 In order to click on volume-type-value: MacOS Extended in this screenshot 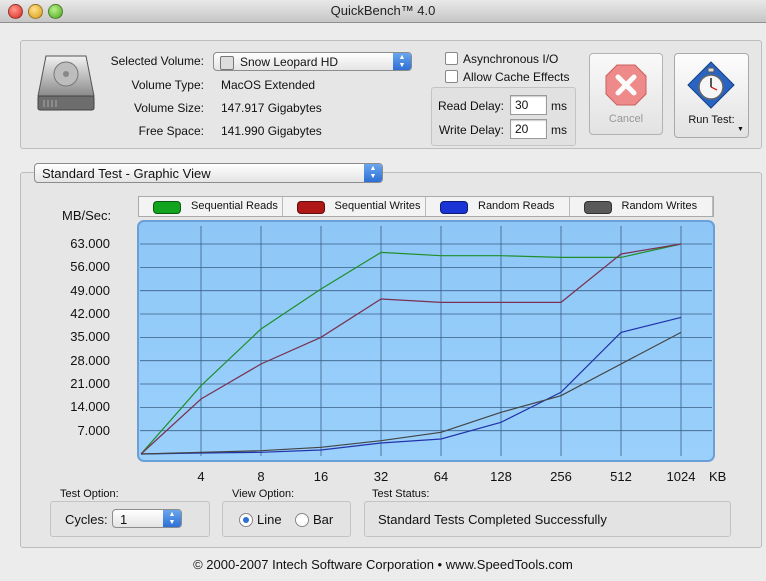, I will do `click(268, 85)`.